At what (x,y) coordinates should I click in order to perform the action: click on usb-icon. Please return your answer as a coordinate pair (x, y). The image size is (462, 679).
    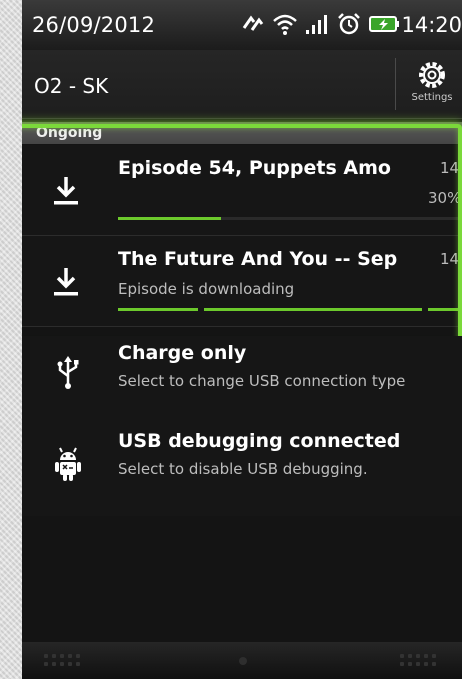
    Looking at the image, I should click on (68, 372).